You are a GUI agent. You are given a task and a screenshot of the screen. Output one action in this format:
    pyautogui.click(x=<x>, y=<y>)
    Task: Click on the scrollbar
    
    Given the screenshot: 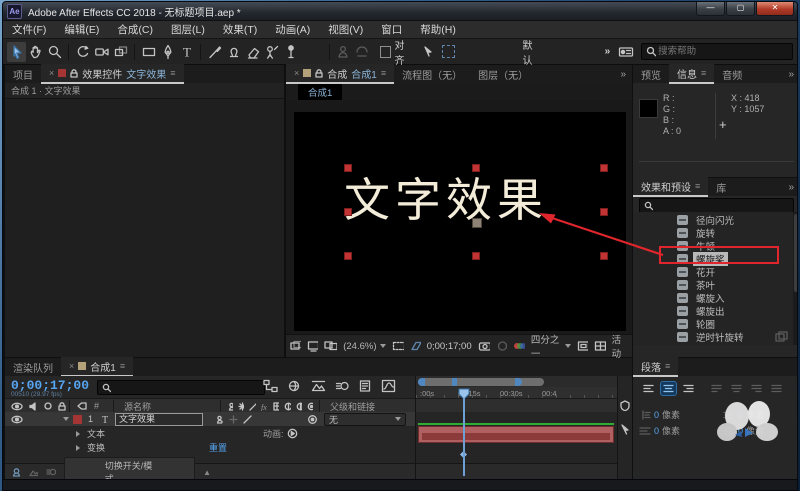 What is the action you would take?
    pyautogui.click(x=795, y=278)
    